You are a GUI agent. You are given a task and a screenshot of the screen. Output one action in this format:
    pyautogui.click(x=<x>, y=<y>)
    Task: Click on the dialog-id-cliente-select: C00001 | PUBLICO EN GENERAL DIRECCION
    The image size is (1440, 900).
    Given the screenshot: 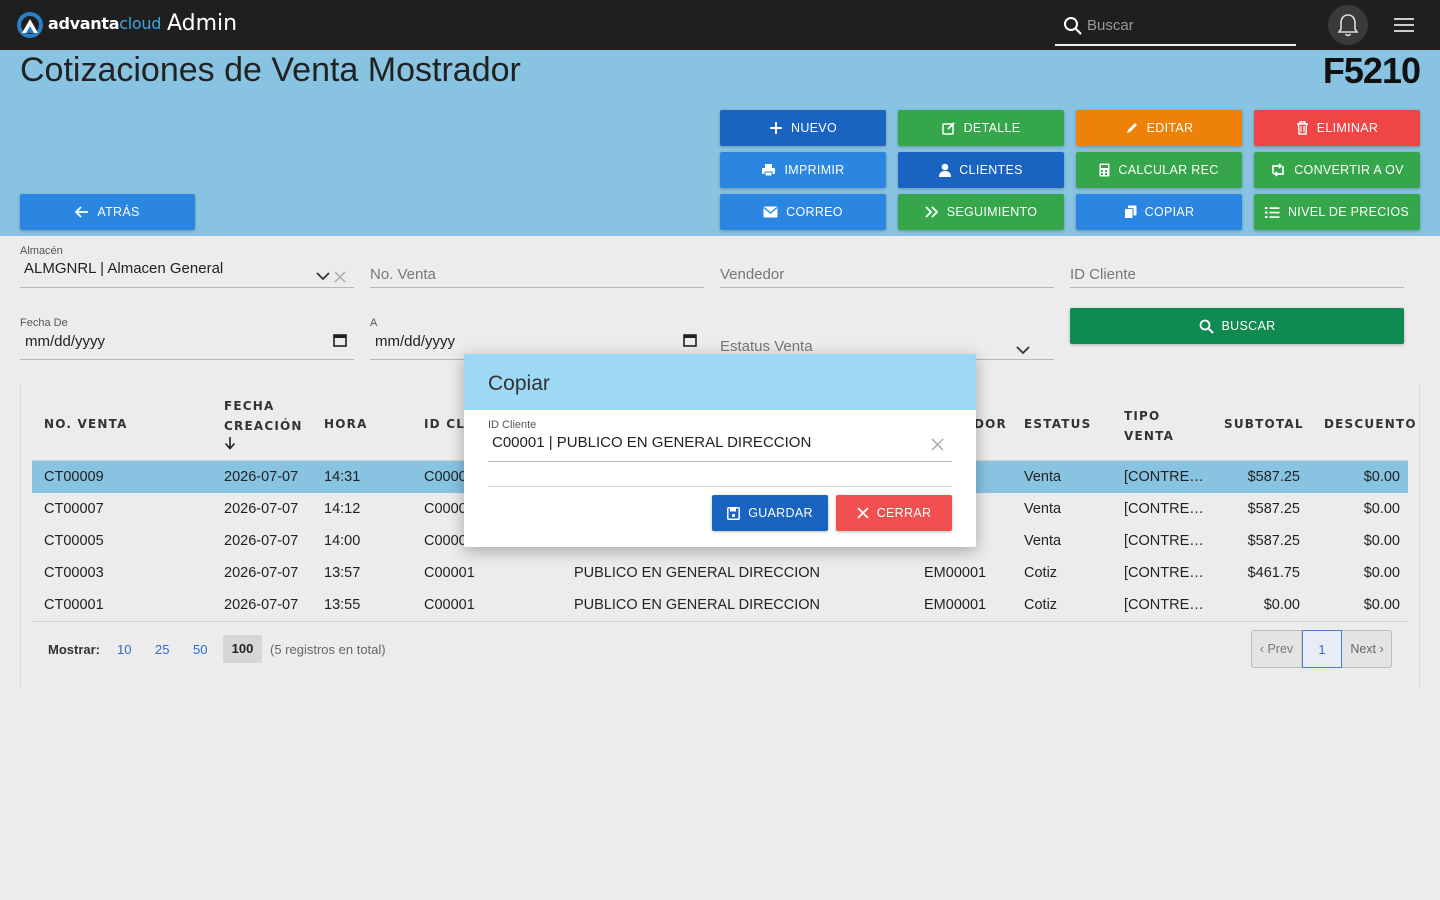 What is the action you would take?
    pyautogui.click(x=720, y=446)
    